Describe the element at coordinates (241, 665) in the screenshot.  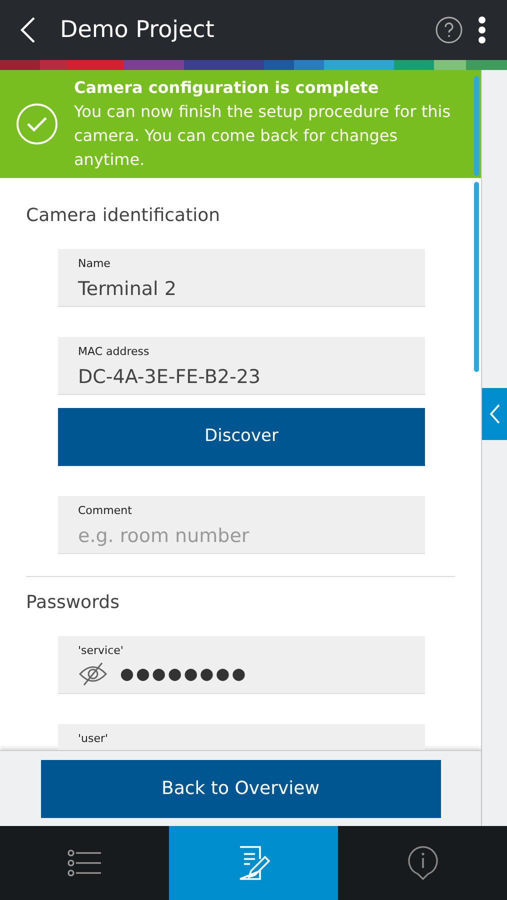
I see `password-field: 'service' ●●●●●●●●` at that location.